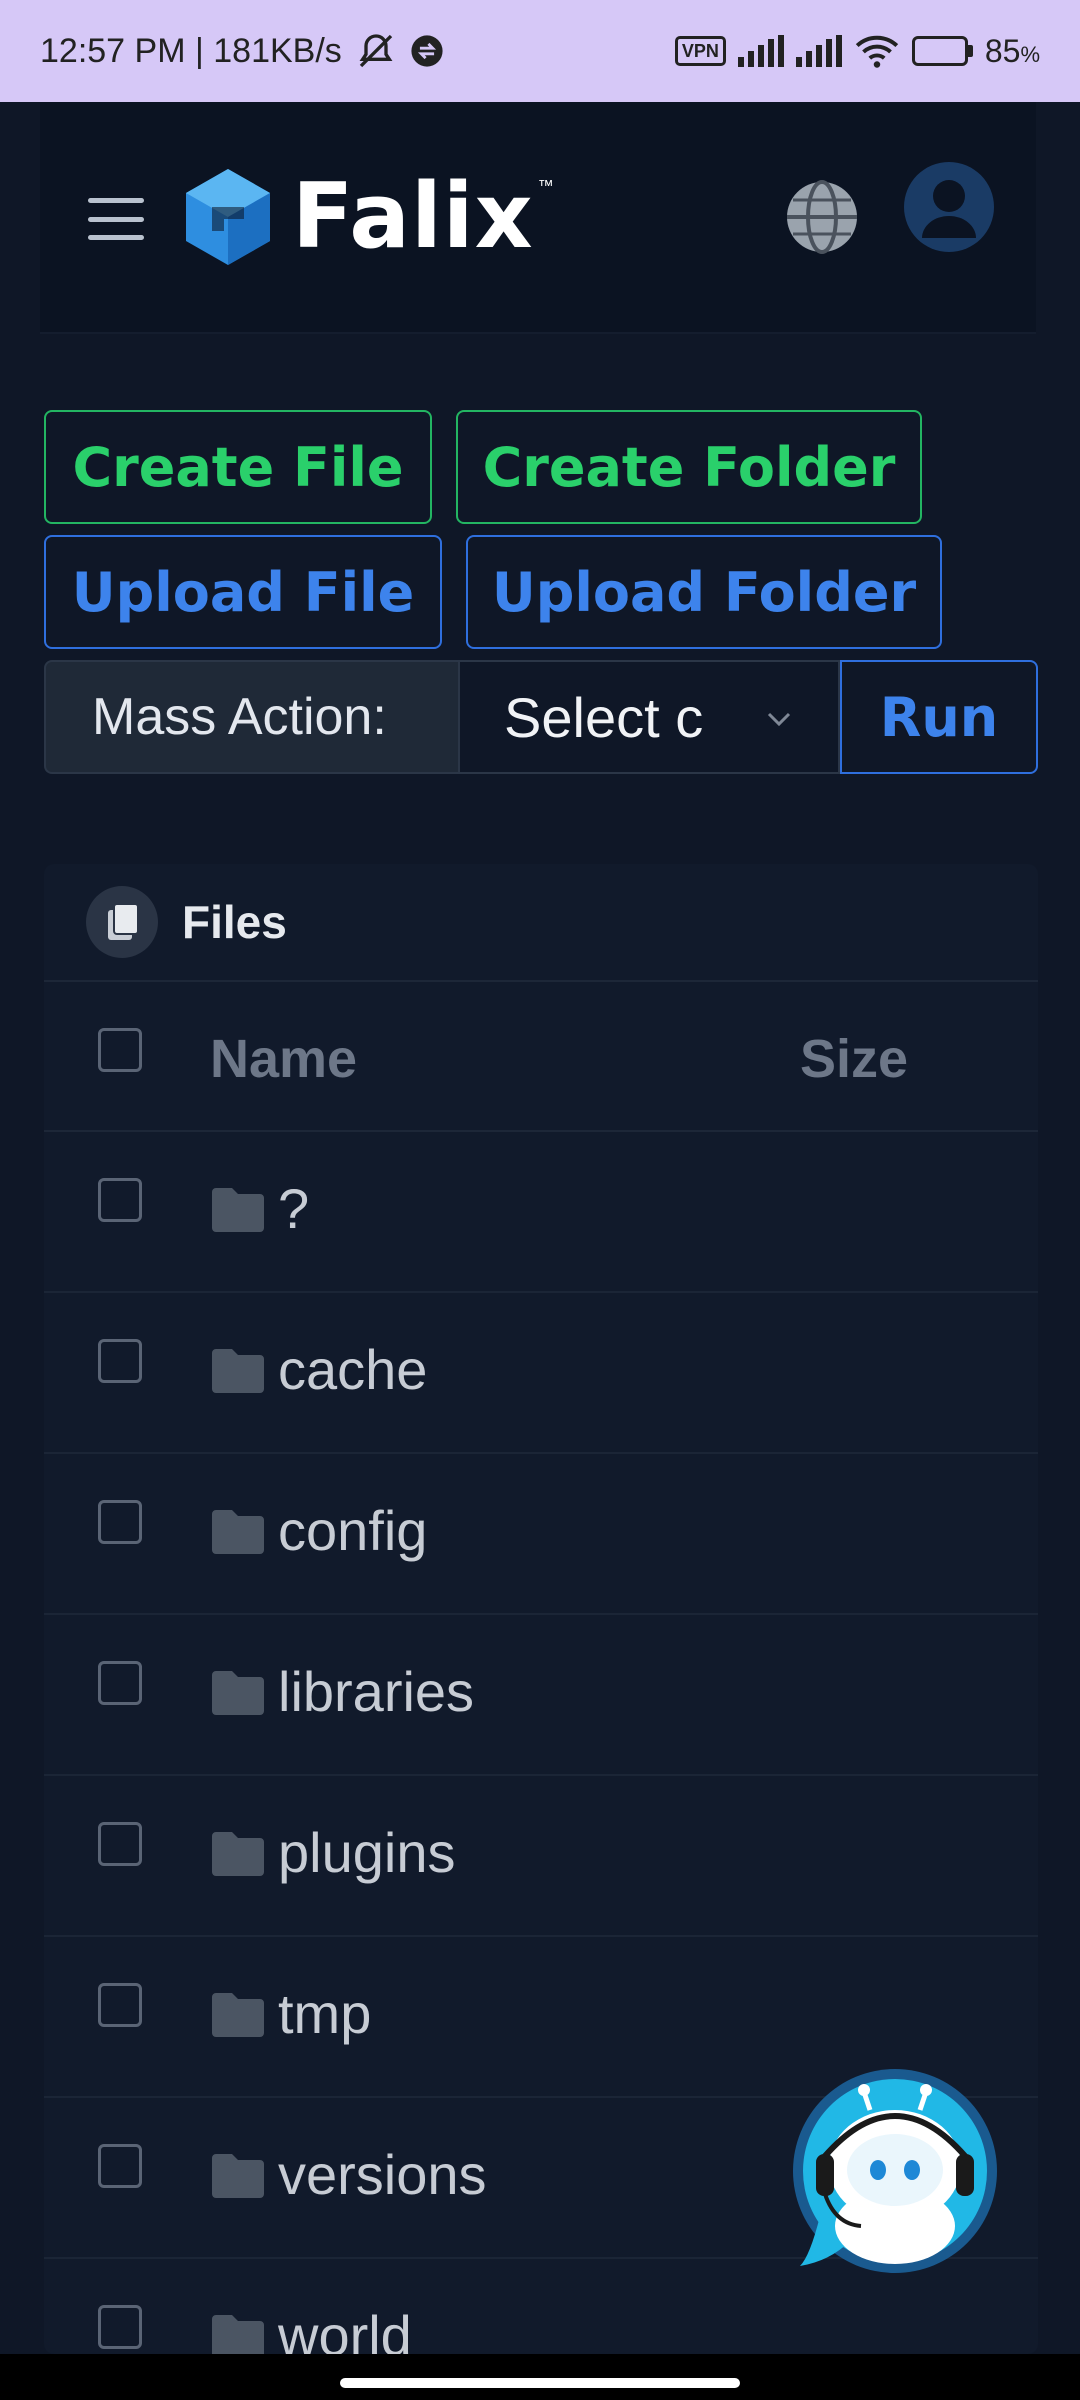 The width and height of the screenshot is (1080, 2400). I want to click on bell-off-icon, so click(376, 51).